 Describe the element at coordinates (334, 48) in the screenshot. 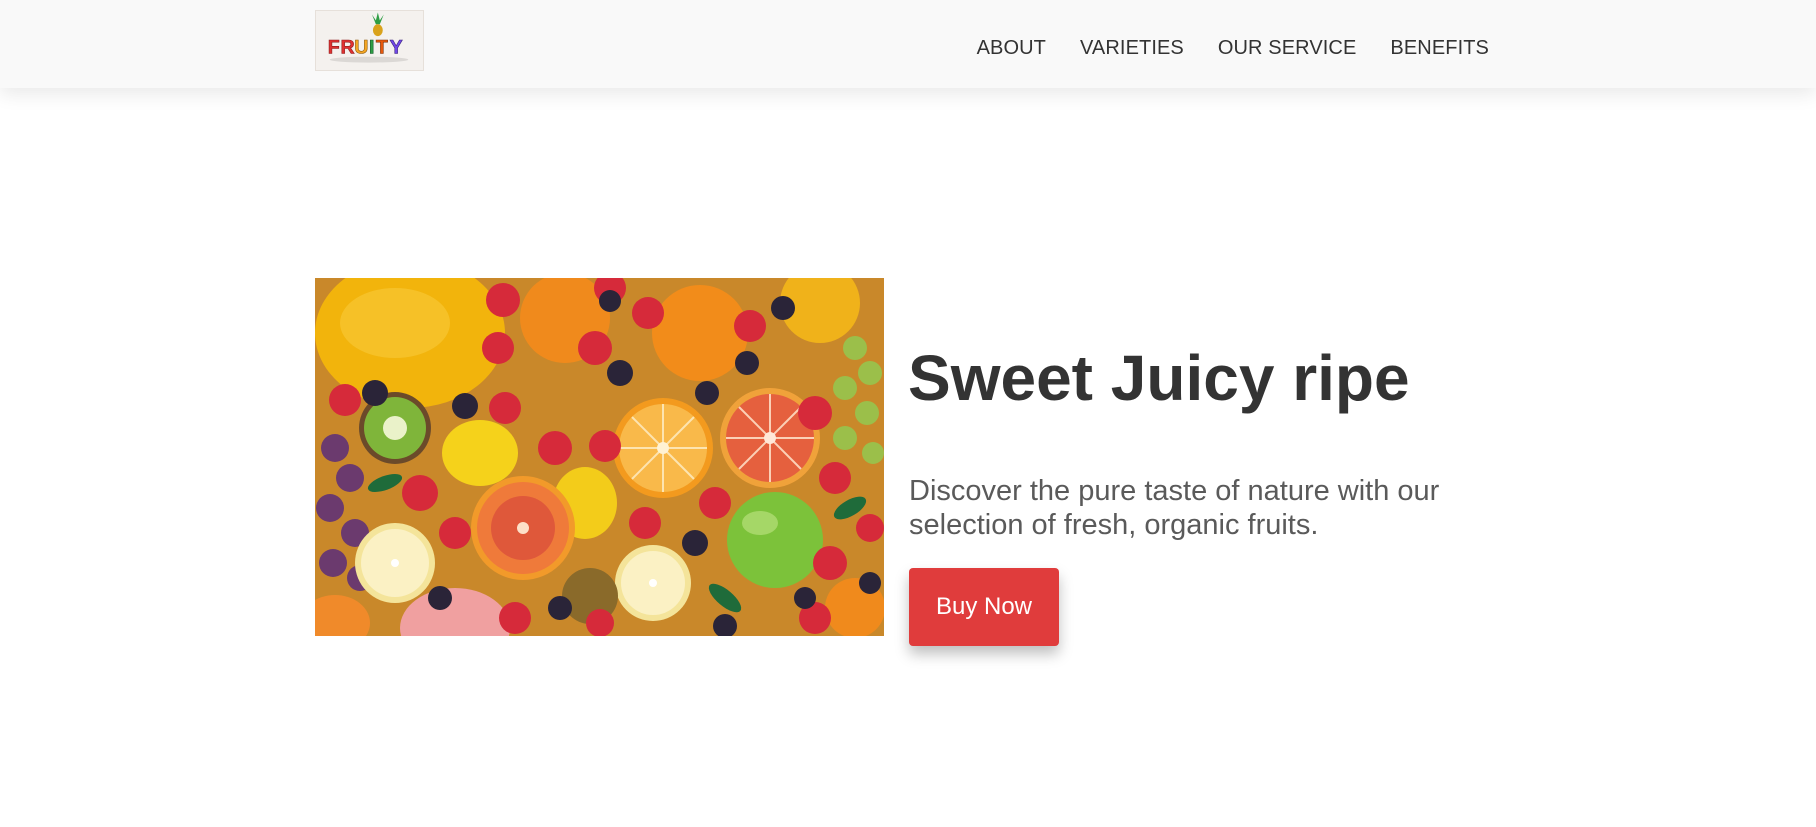

I see `svg-text: F` at that location.